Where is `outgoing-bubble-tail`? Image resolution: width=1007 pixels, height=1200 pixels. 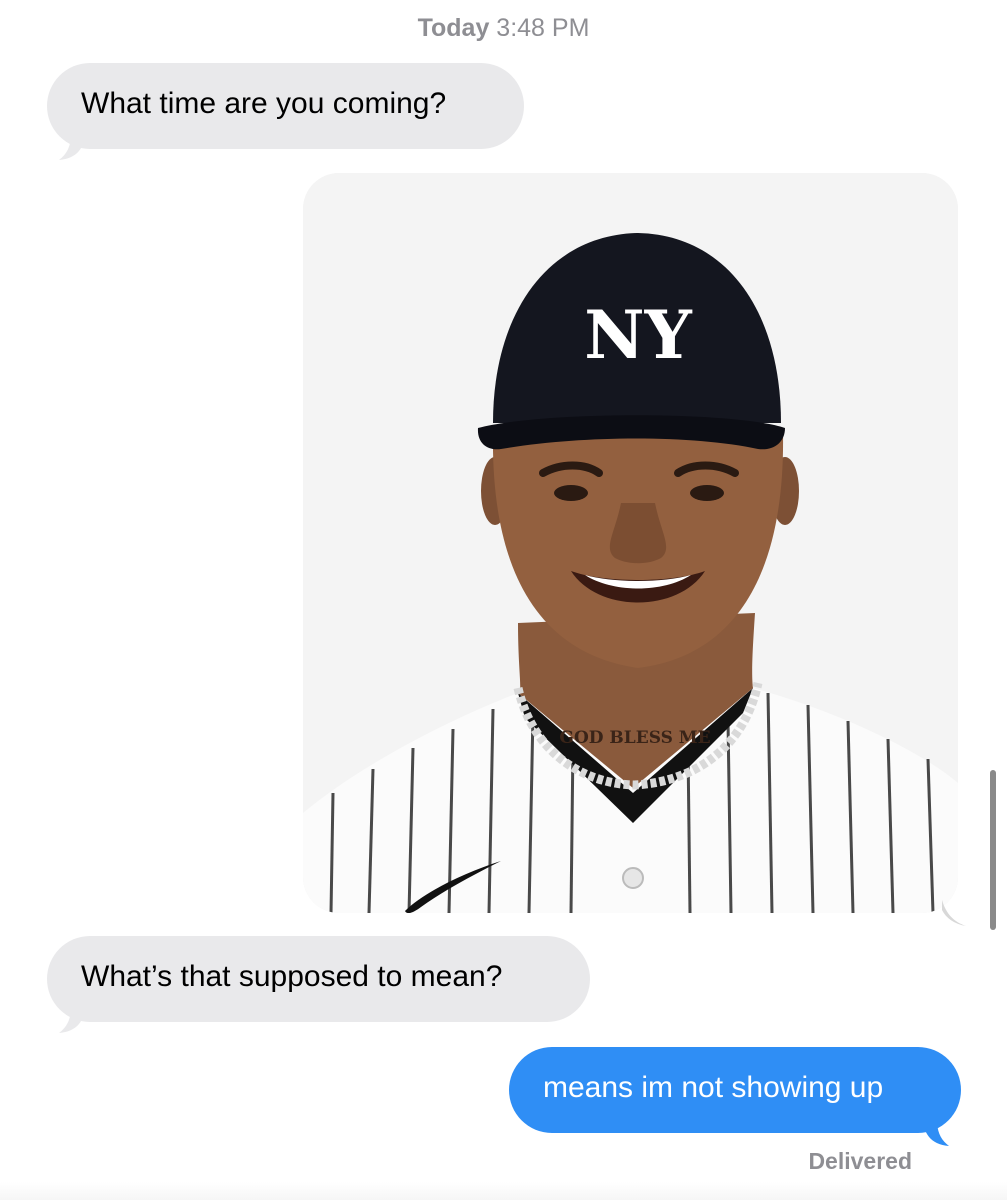 outgoing-bubble-tail is located at coordinates (937, 1133).